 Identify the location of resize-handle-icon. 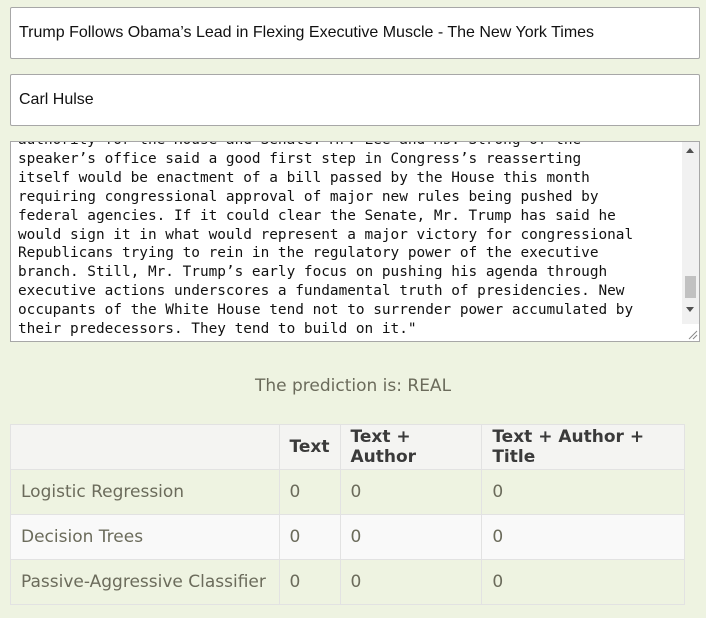
(692, 334).